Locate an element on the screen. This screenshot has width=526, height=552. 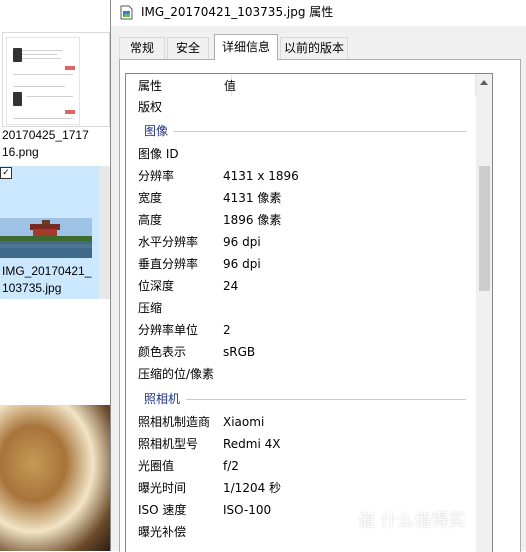
jpg-filename-line2: 103735.jpg is located at coordinates (55, 288).